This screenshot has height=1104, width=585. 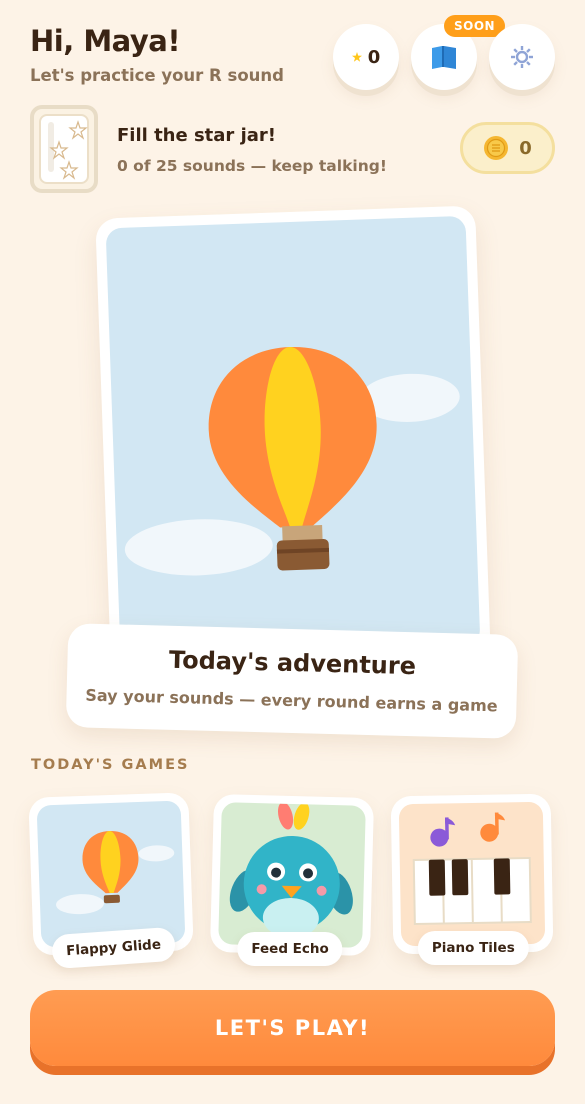 What do you see at coordinates (374, 57) in the screenshot?
I see `star-count: 0` at bounding box center [374, 57].